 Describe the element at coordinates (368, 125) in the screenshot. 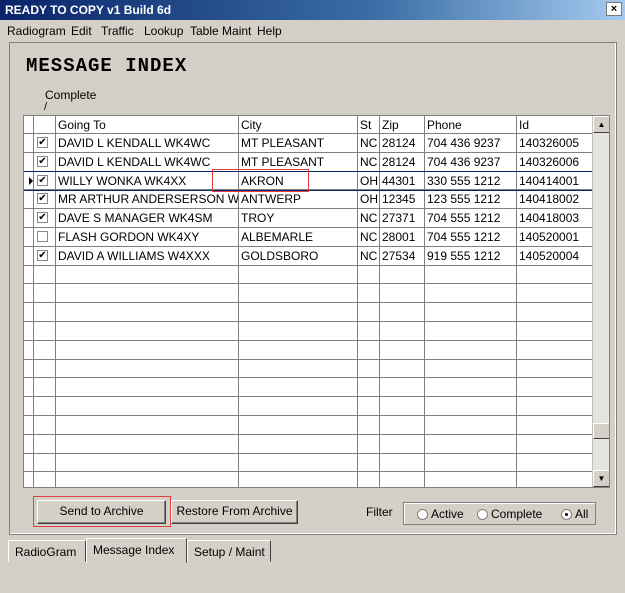

I see `column-header-st: St` at that location.